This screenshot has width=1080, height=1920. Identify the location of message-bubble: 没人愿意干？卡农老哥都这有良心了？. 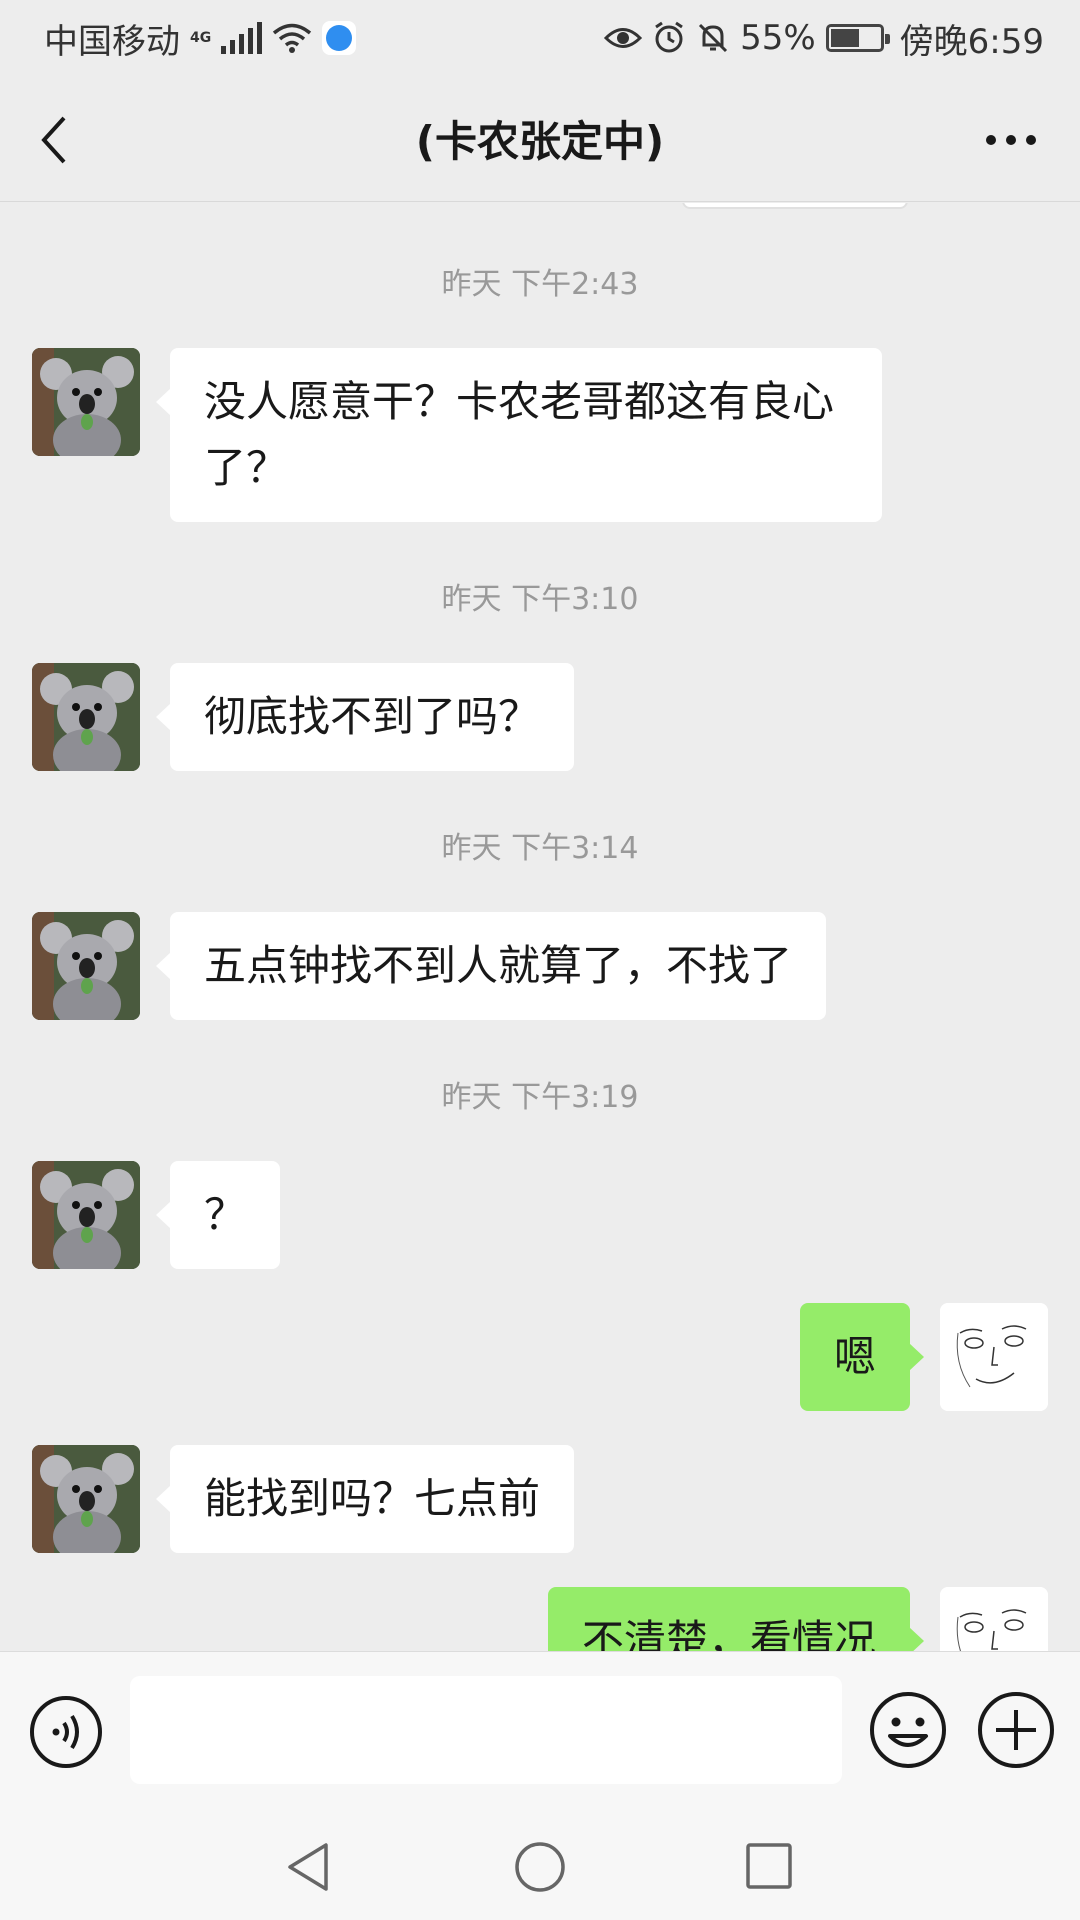
(519, 435).